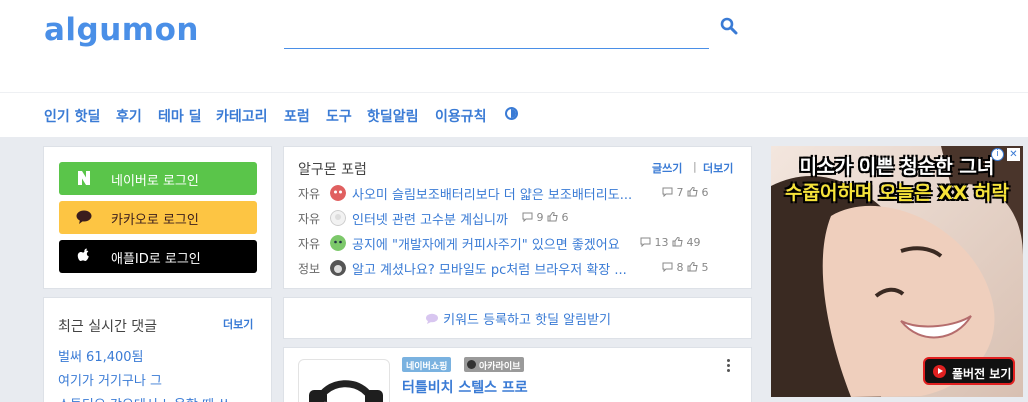  What do you see at coordinates (238, 324) in the screenshot?
I see `comments-more-link: 더보기` at bounding box center [238, 324].